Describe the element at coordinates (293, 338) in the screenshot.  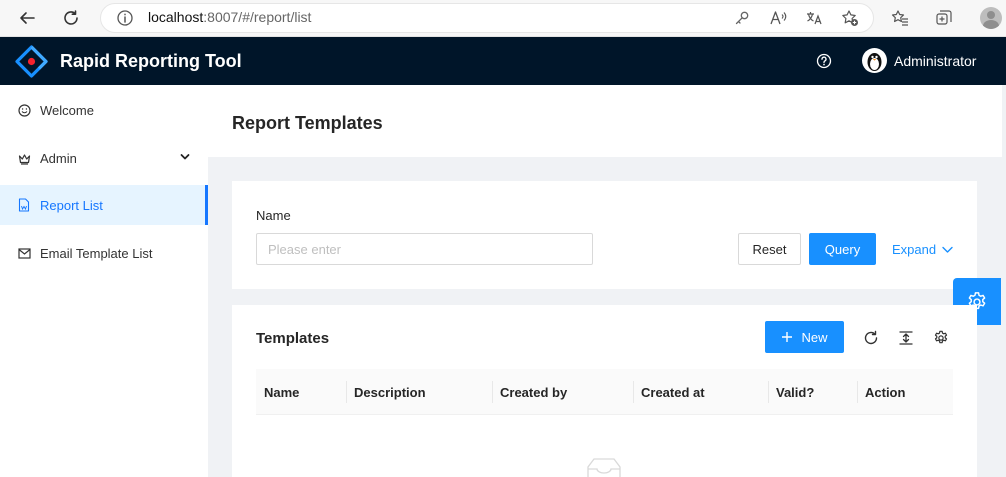
I see `table-title: Templates` at that location.